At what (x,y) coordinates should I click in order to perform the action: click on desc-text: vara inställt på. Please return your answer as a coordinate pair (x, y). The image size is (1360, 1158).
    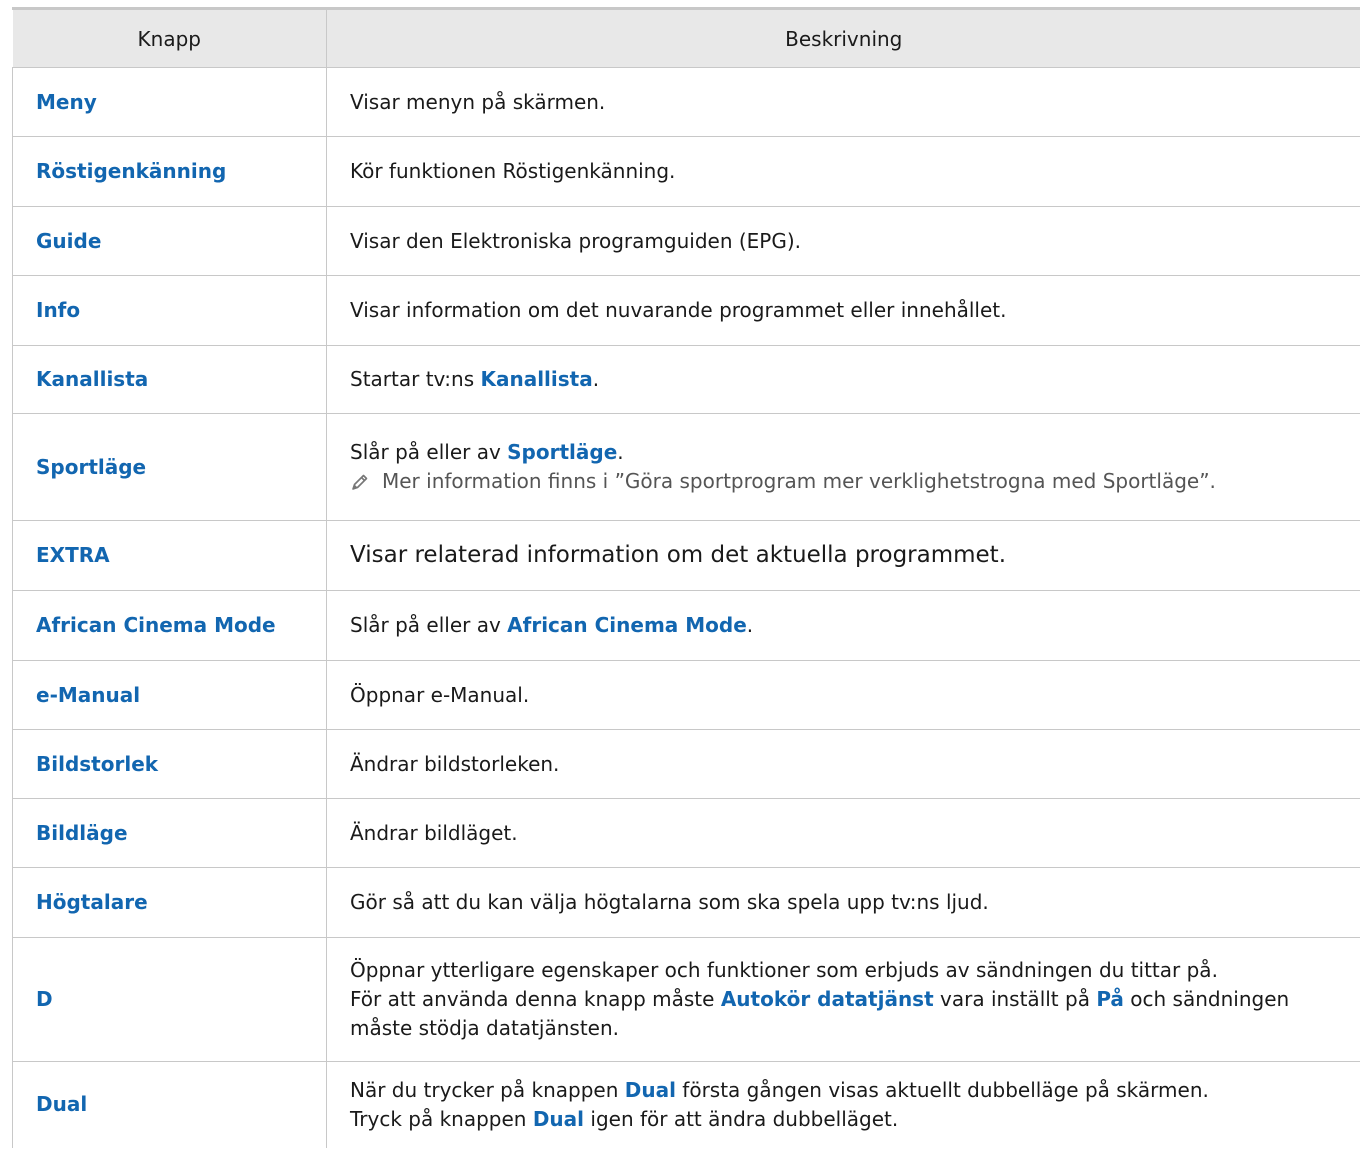
    Looking at the image, I should click on (1015, 999).